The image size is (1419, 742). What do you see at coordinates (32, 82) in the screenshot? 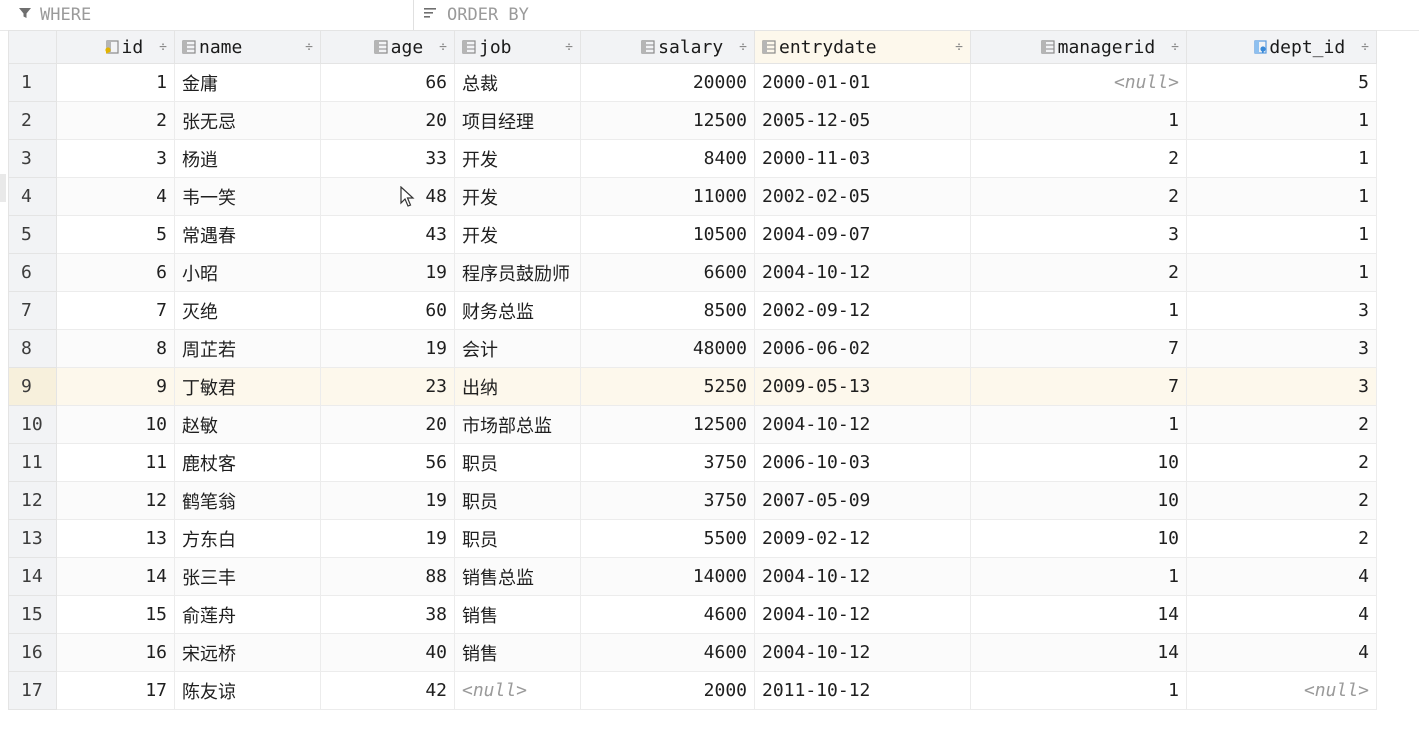
I see `row-number: 1` at bounding box center [32, 82].